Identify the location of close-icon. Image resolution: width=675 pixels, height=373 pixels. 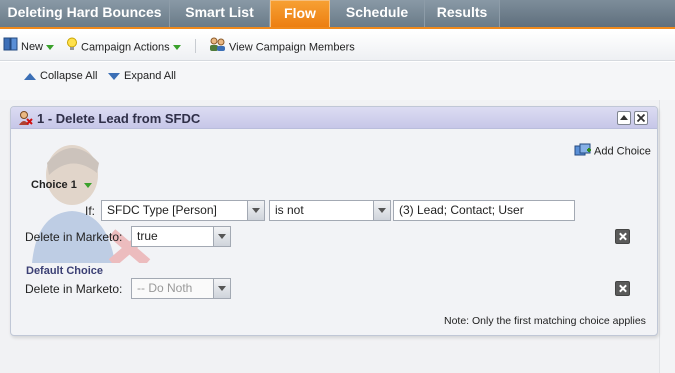
(641, 118).